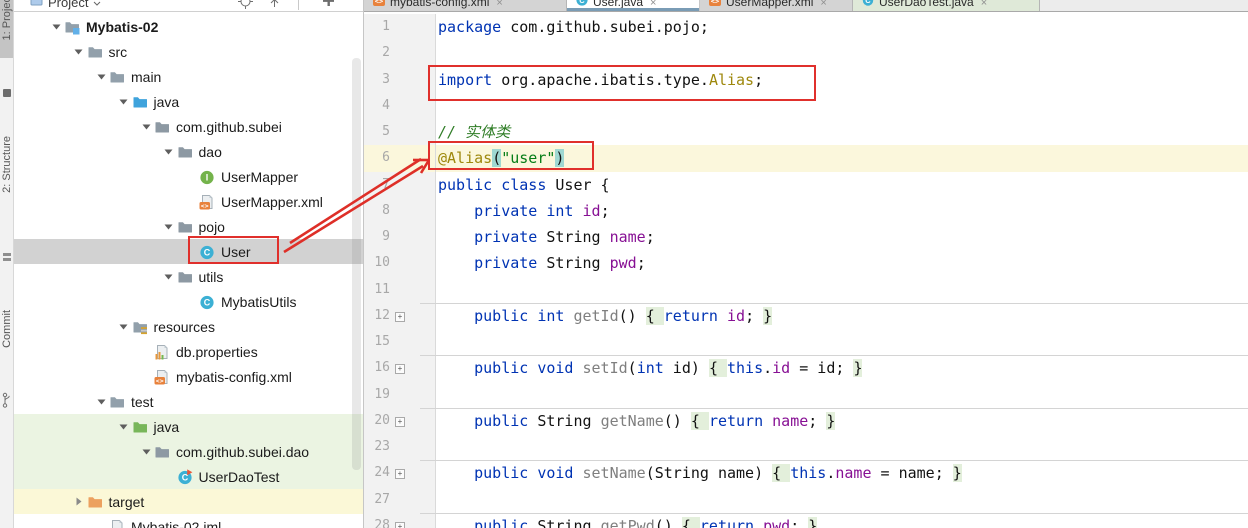  Describe the element at coordinates (834, 356) in the screenshot. I see `method-separator` at that location.